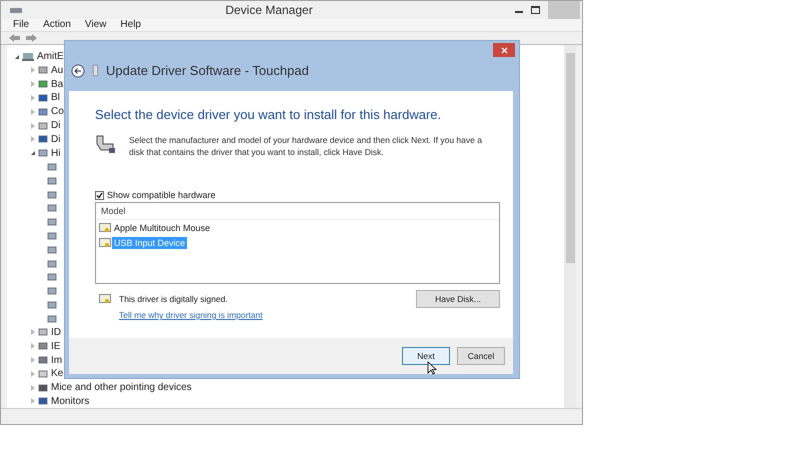 This screenshot has width=800, height=449. What do you see at coordinates (268, 114) in the screenshot?
I see `heading: Select the device driver you want to install for this hardware.` at bounding box center [268, 114].